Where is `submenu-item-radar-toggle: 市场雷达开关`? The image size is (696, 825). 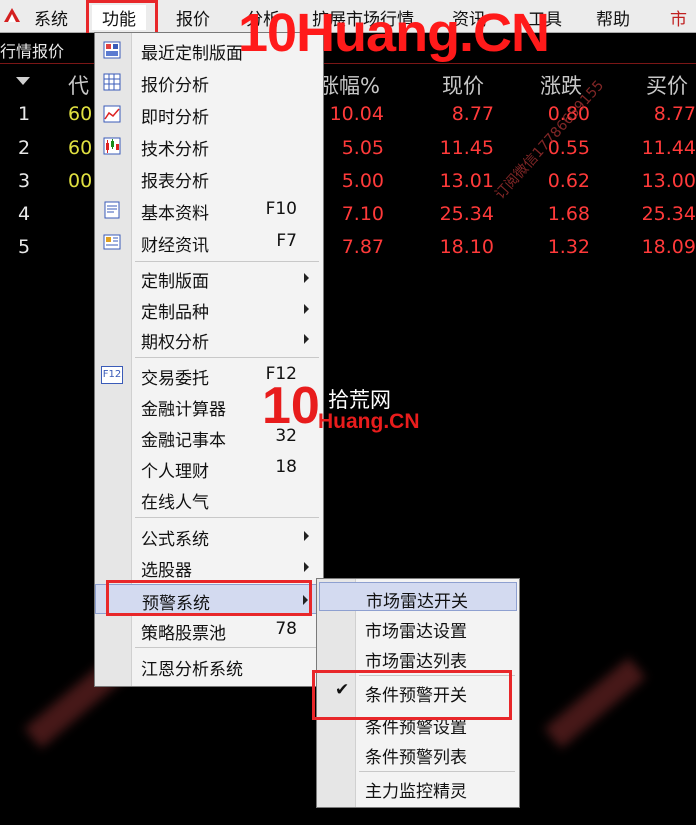
submenu-item-radar-toggle: 市场雷达开关 is located at coordinates (418, 597).